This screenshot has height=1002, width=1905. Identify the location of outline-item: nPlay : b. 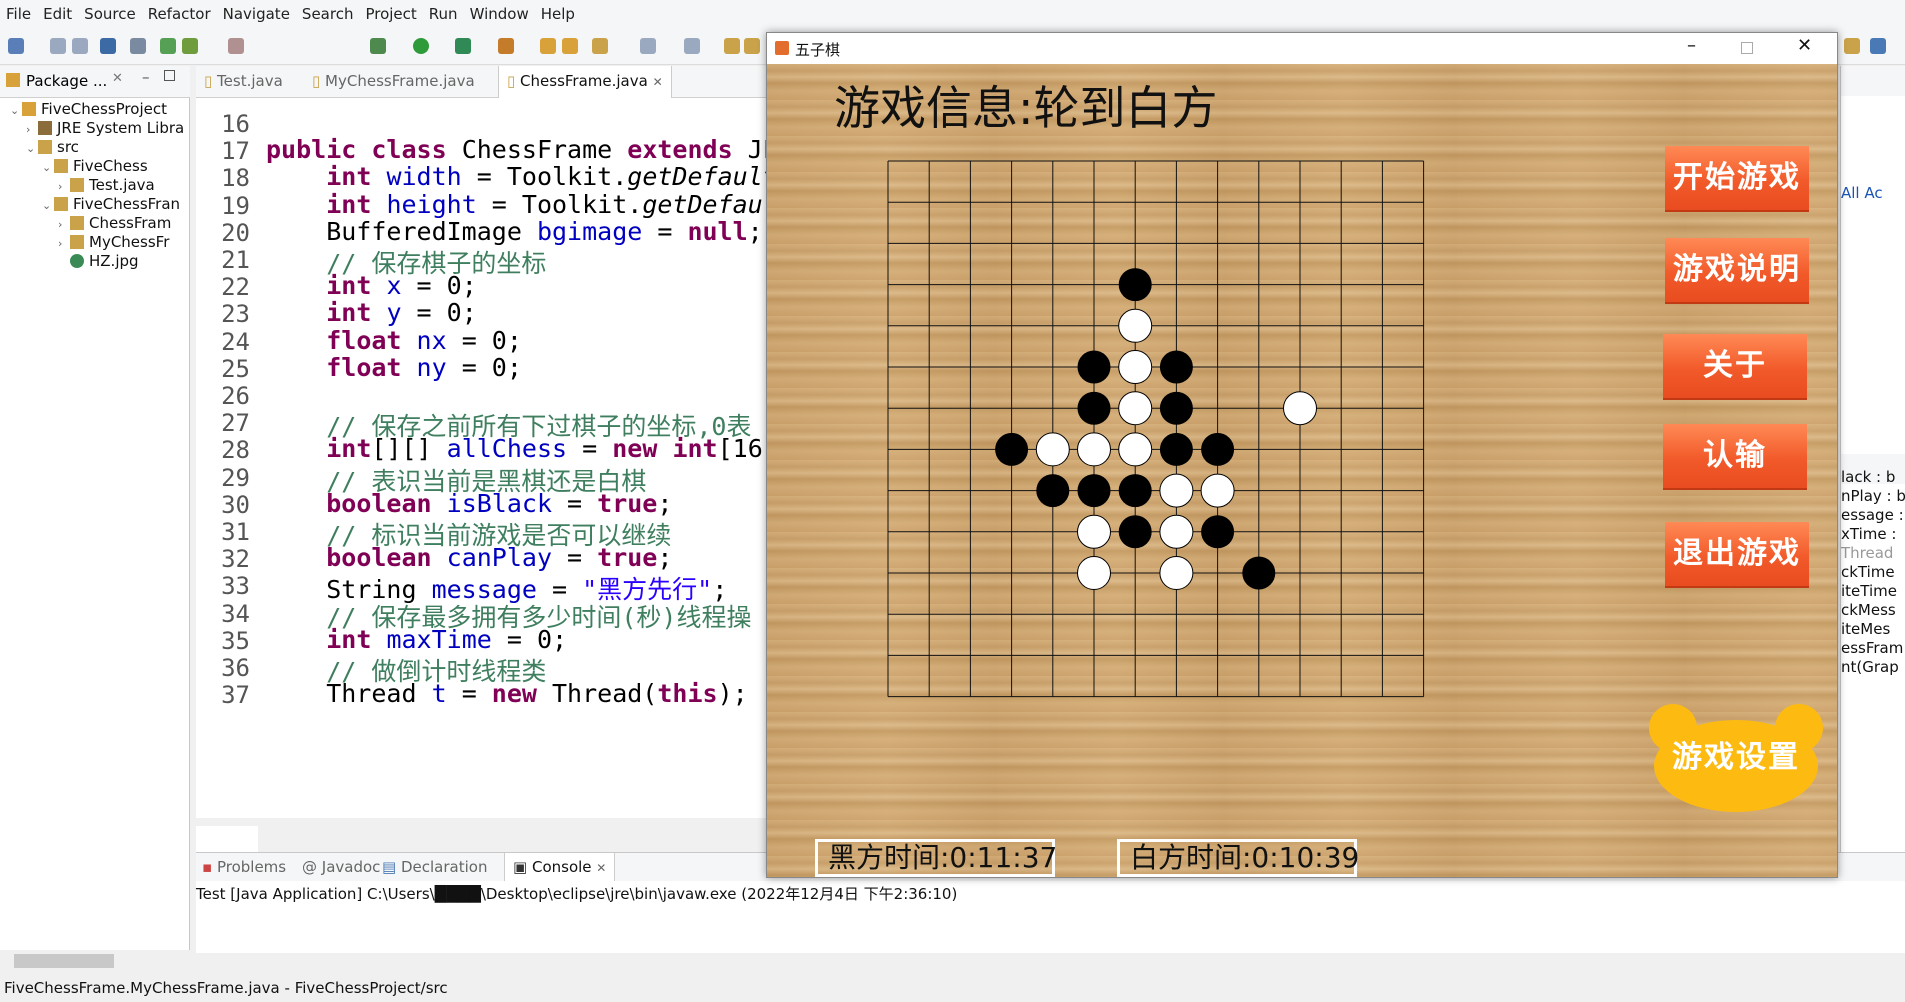
(1873, 496).